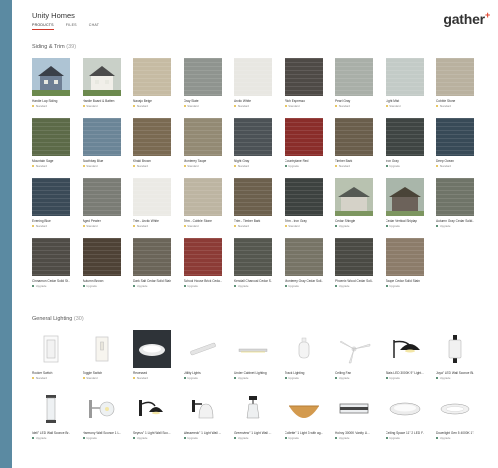  I want to click on product-card: Blais LED 3000K 9" Light... Upgrade, so click(405, 360).